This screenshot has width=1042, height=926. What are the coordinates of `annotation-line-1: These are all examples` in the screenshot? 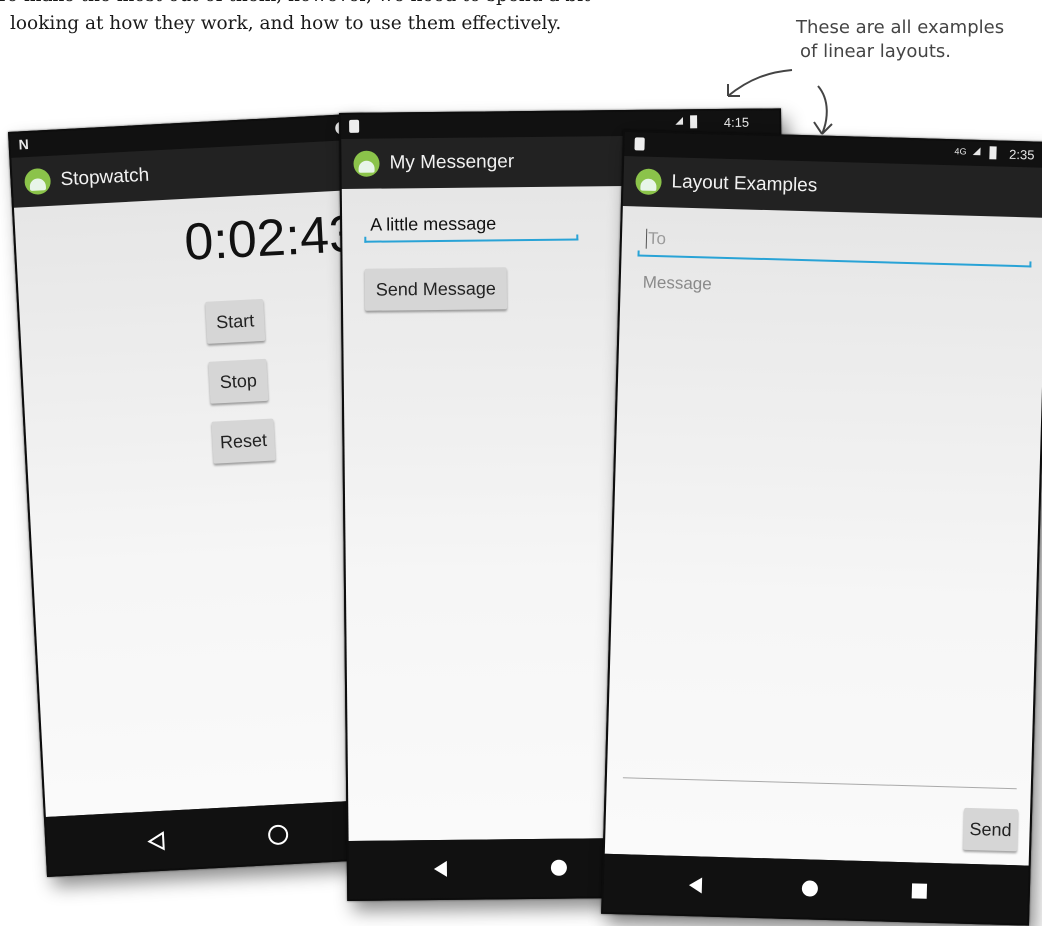 It's located at (900, 27).